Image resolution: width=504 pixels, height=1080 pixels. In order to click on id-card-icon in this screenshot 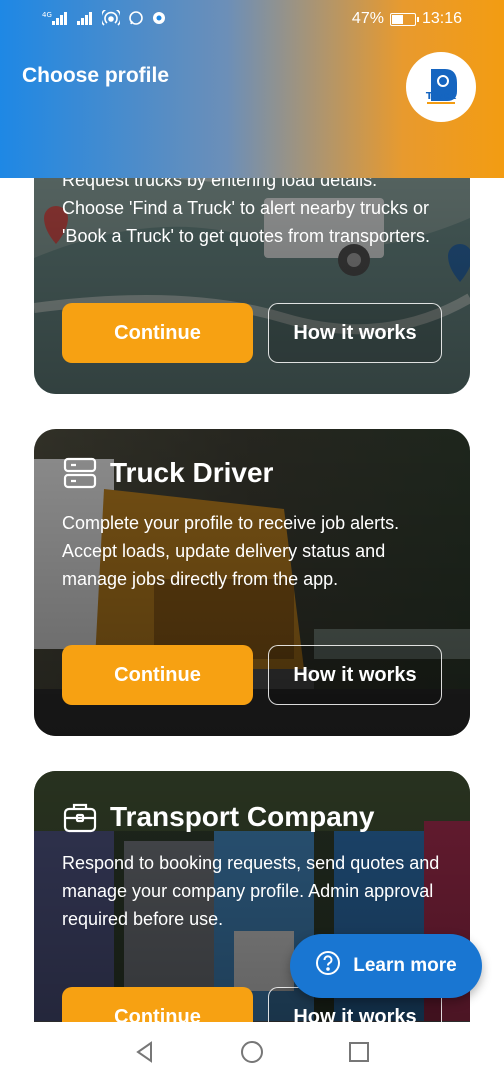, I will do `click(80, 473)`.